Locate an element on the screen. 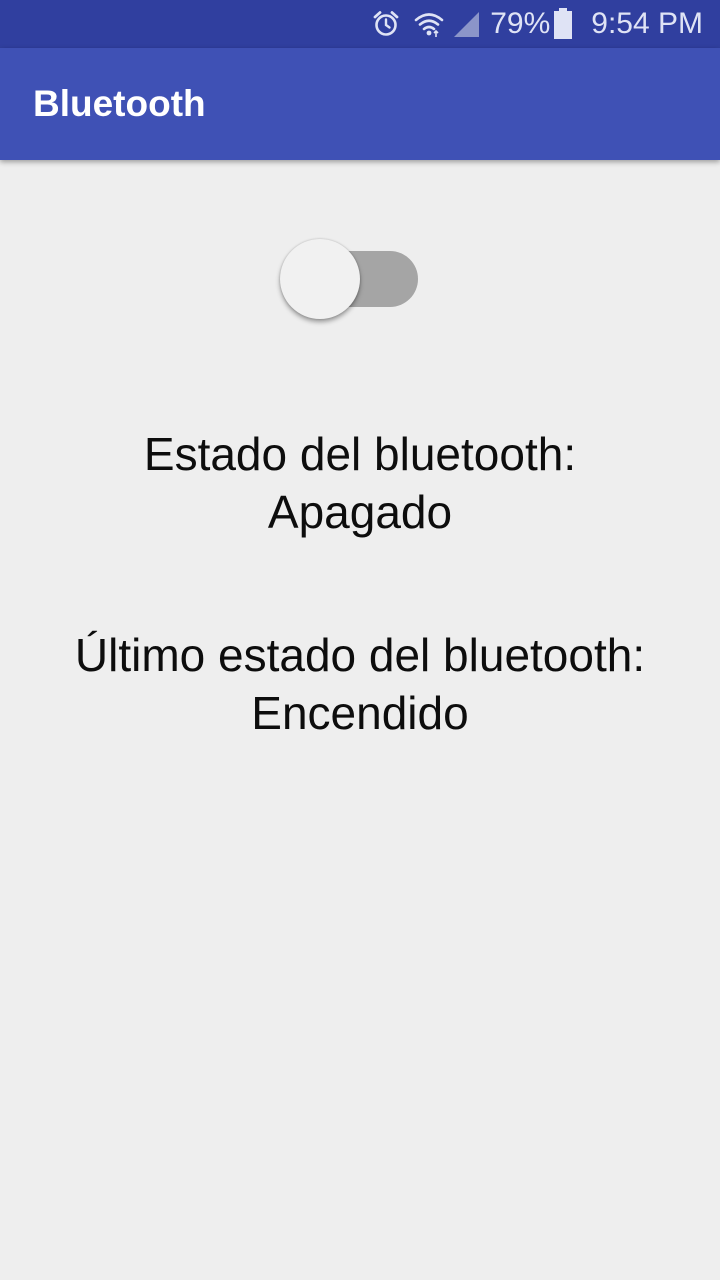 Image resolution: width=720 pixels, height=1280 pixels. status-icons: 79% 9:54 PM is located at coordinates (537, 24).